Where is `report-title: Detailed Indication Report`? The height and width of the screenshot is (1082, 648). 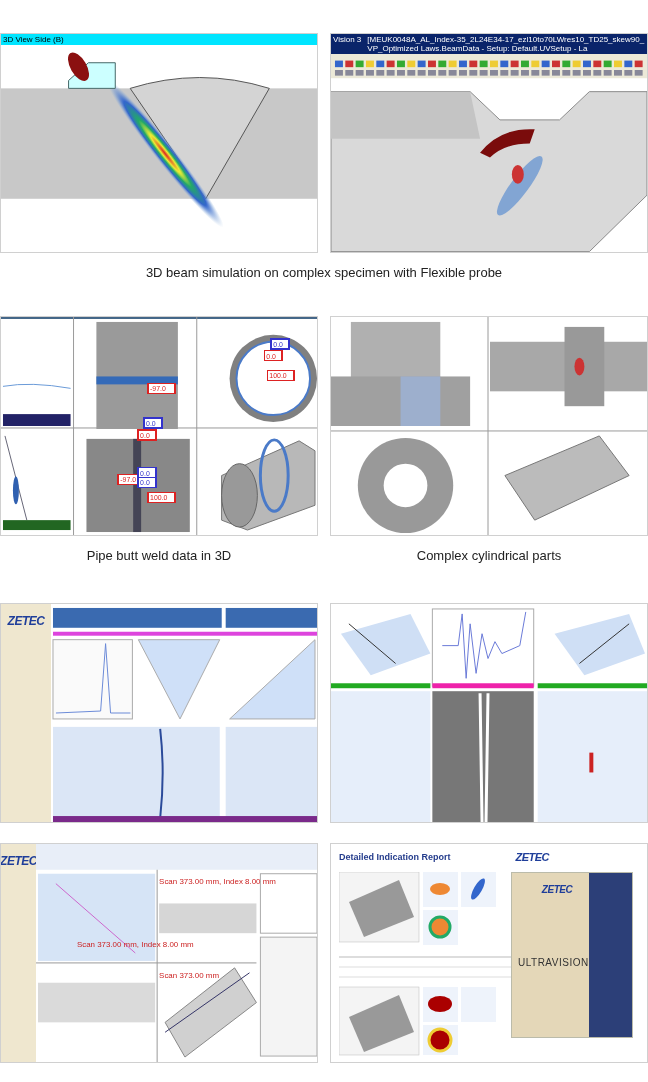
report-title: Detailed Indication Report is located at coordinates (395, 857).